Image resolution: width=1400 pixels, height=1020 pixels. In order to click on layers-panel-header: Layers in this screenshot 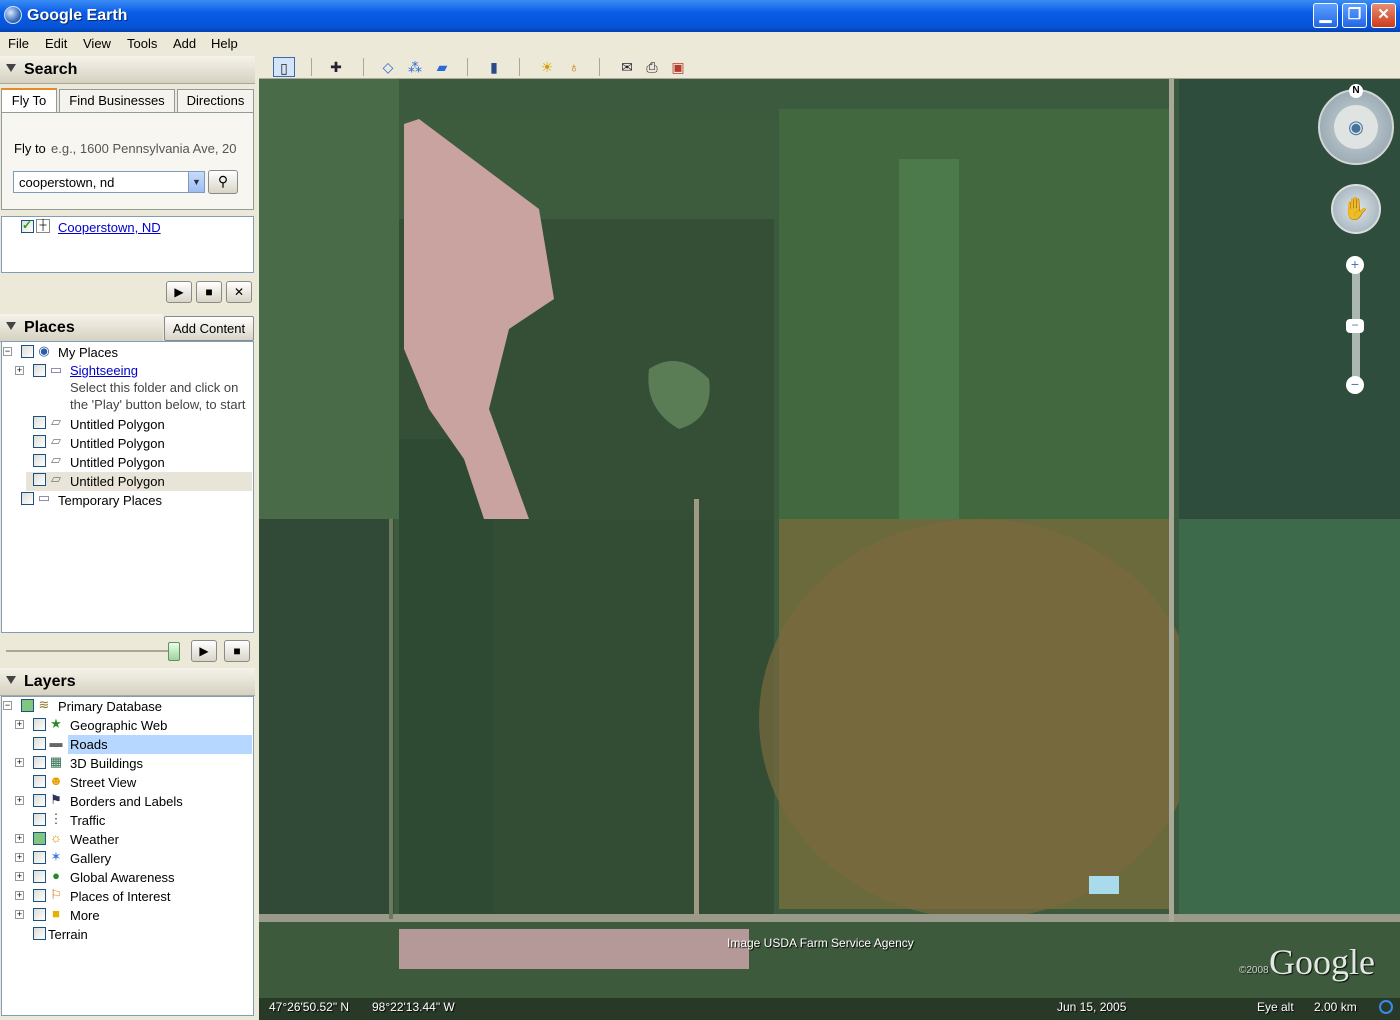, I will do `click(127, 682)`.